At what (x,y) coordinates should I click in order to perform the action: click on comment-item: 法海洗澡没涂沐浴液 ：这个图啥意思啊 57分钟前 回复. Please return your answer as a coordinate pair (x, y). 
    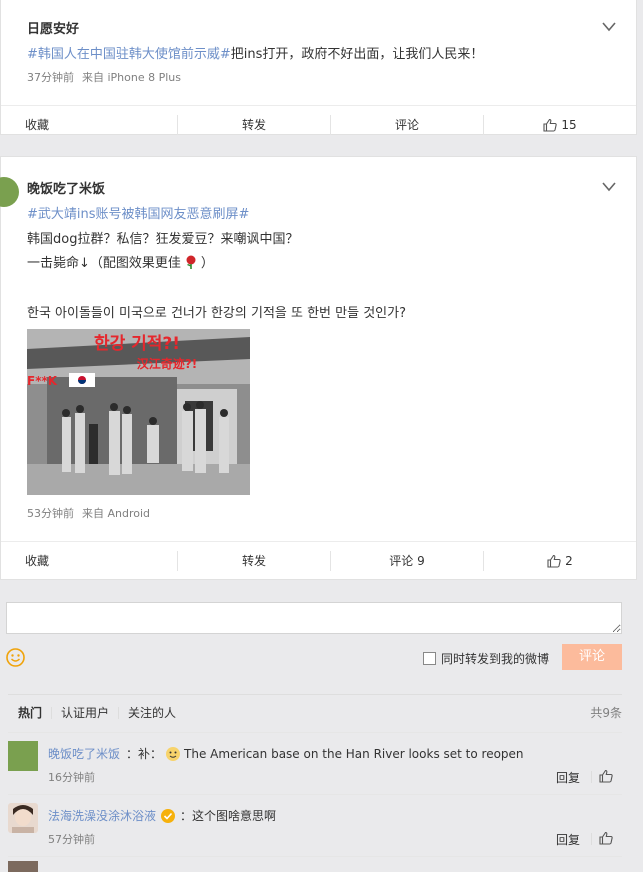
    Looking at the image, I should click on (315, 825).